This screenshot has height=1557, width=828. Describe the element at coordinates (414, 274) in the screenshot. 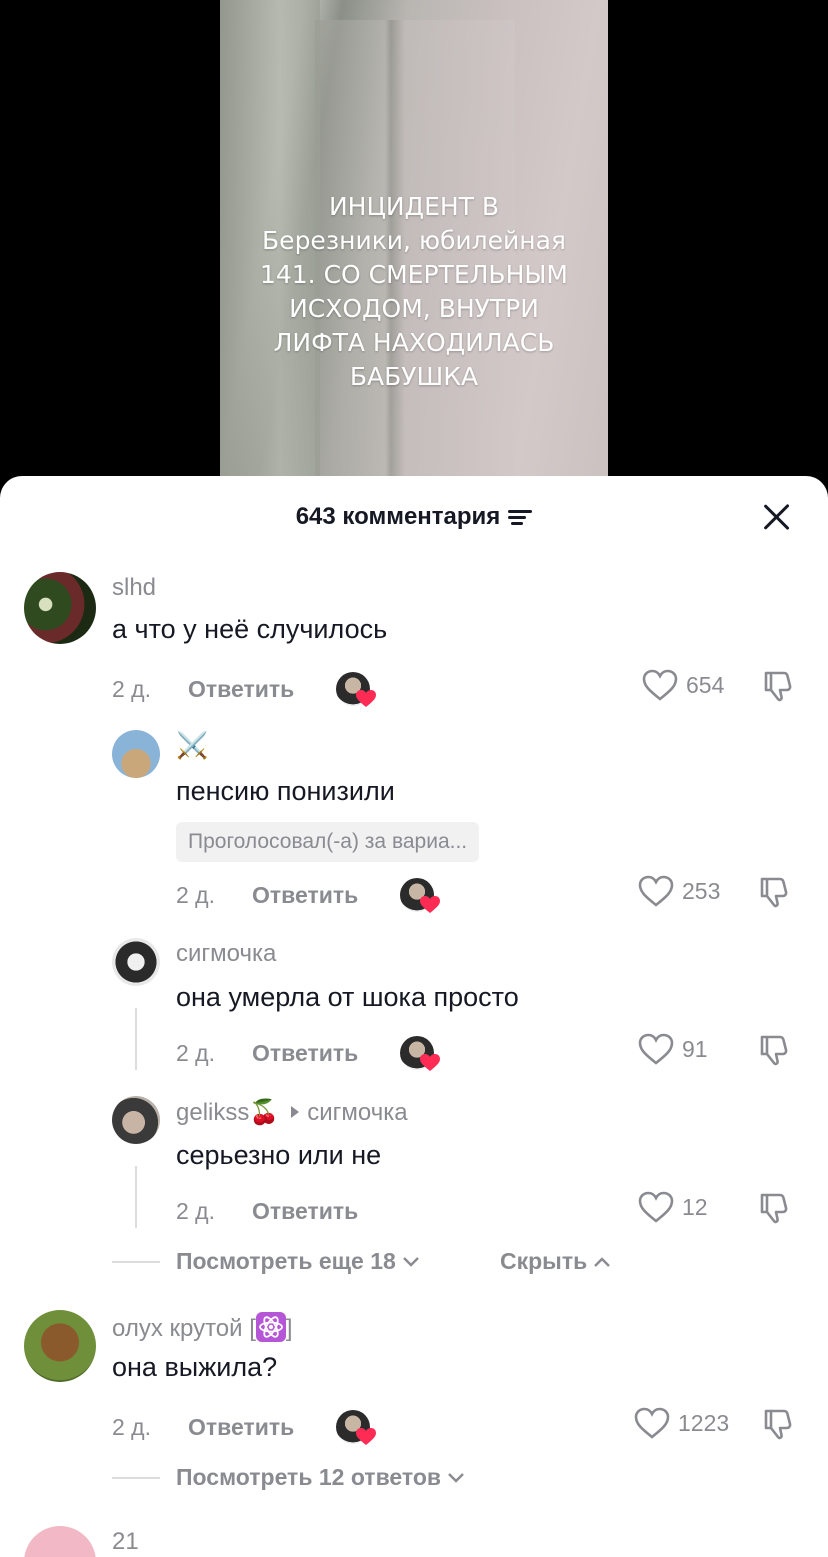

I see `caption-line: 141. СО СМЕРТЕЛЬНЫМ` at that location.